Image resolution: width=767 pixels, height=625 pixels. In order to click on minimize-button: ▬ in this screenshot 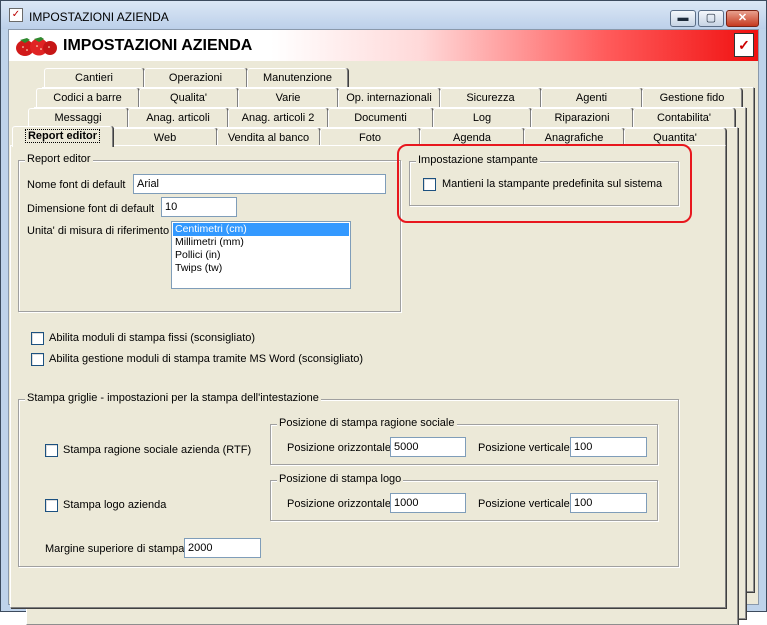, I will do `click(683, 18)`.